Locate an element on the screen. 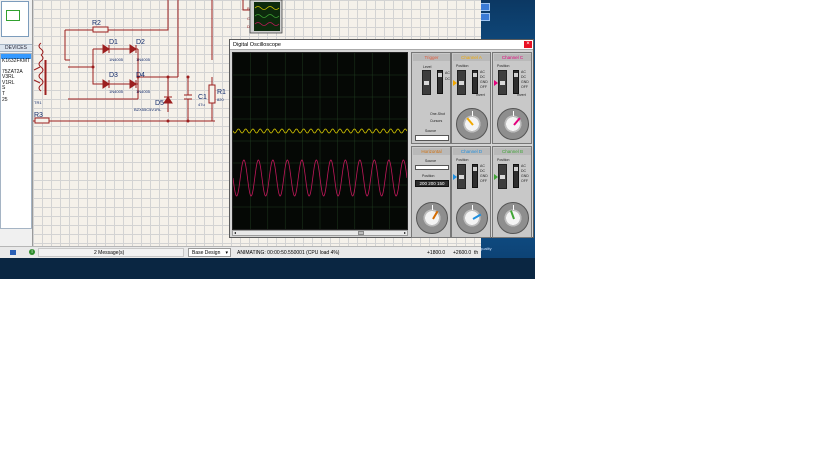 Image resolution: width=819 pixels, height=460 pixels. x-coordinate: +1800.0 is located at coordinates (436, 253).